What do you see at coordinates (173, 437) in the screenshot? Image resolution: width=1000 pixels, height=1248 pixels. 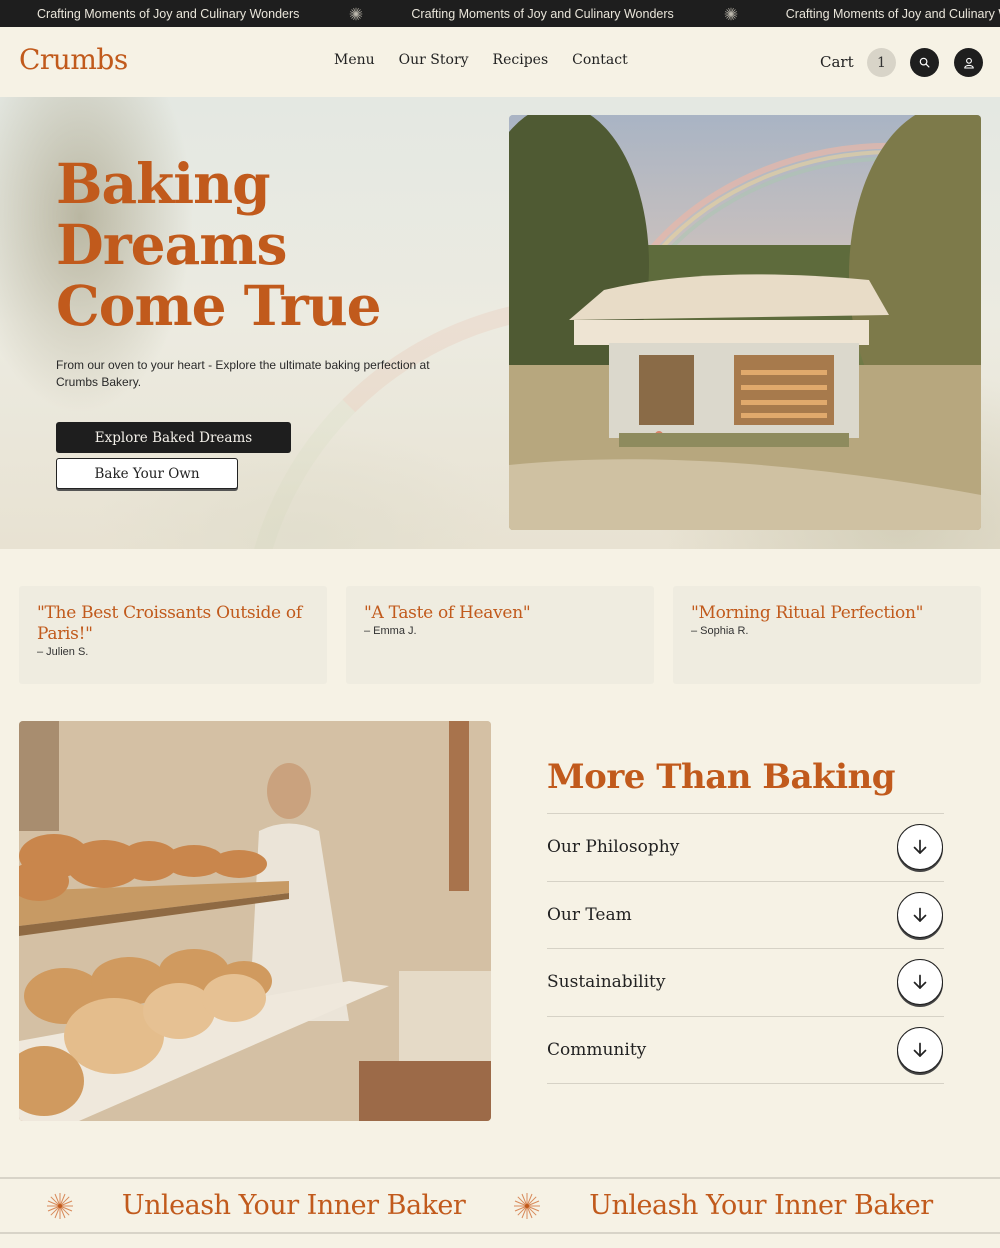 I see `explore-baked-dreams-button: Explore Baked Dreams` at bounding box center [173, 437].